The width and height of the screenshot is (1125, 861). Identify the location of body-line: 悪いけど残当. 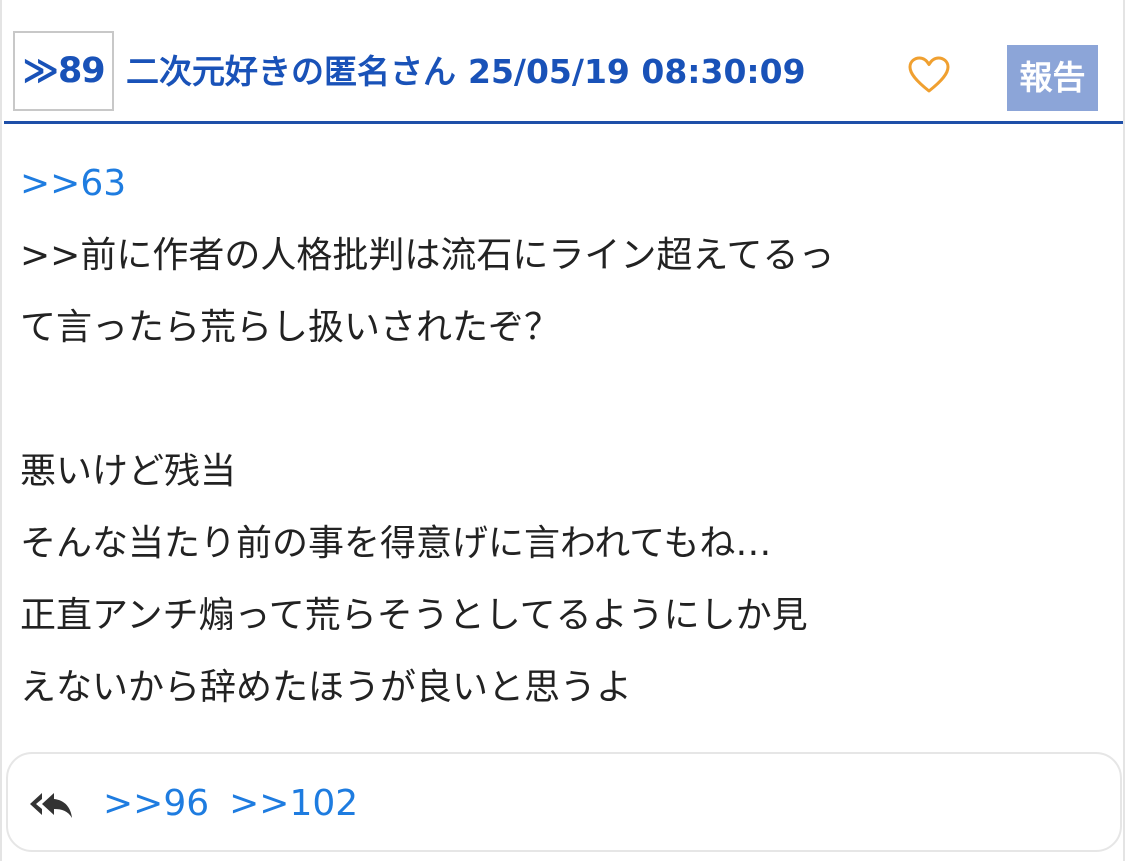
(128, 471).